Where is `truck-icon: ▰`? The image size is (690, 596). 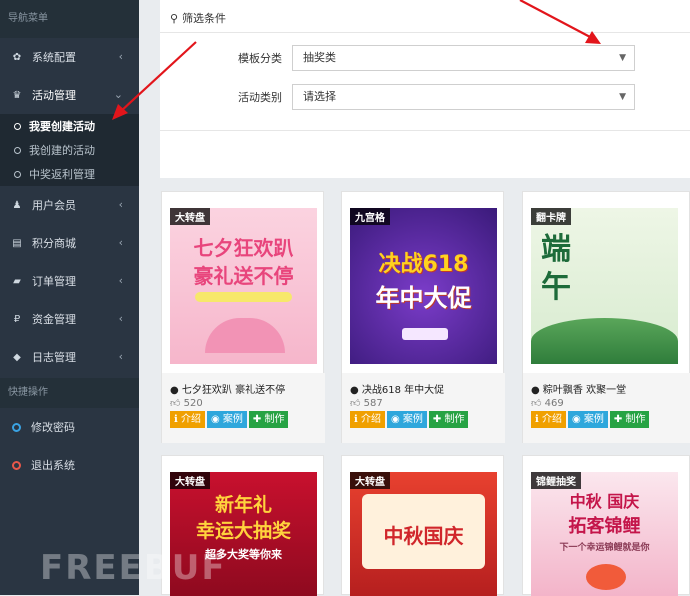 truck-icon: ▰ is located at coordinates (17, 281).